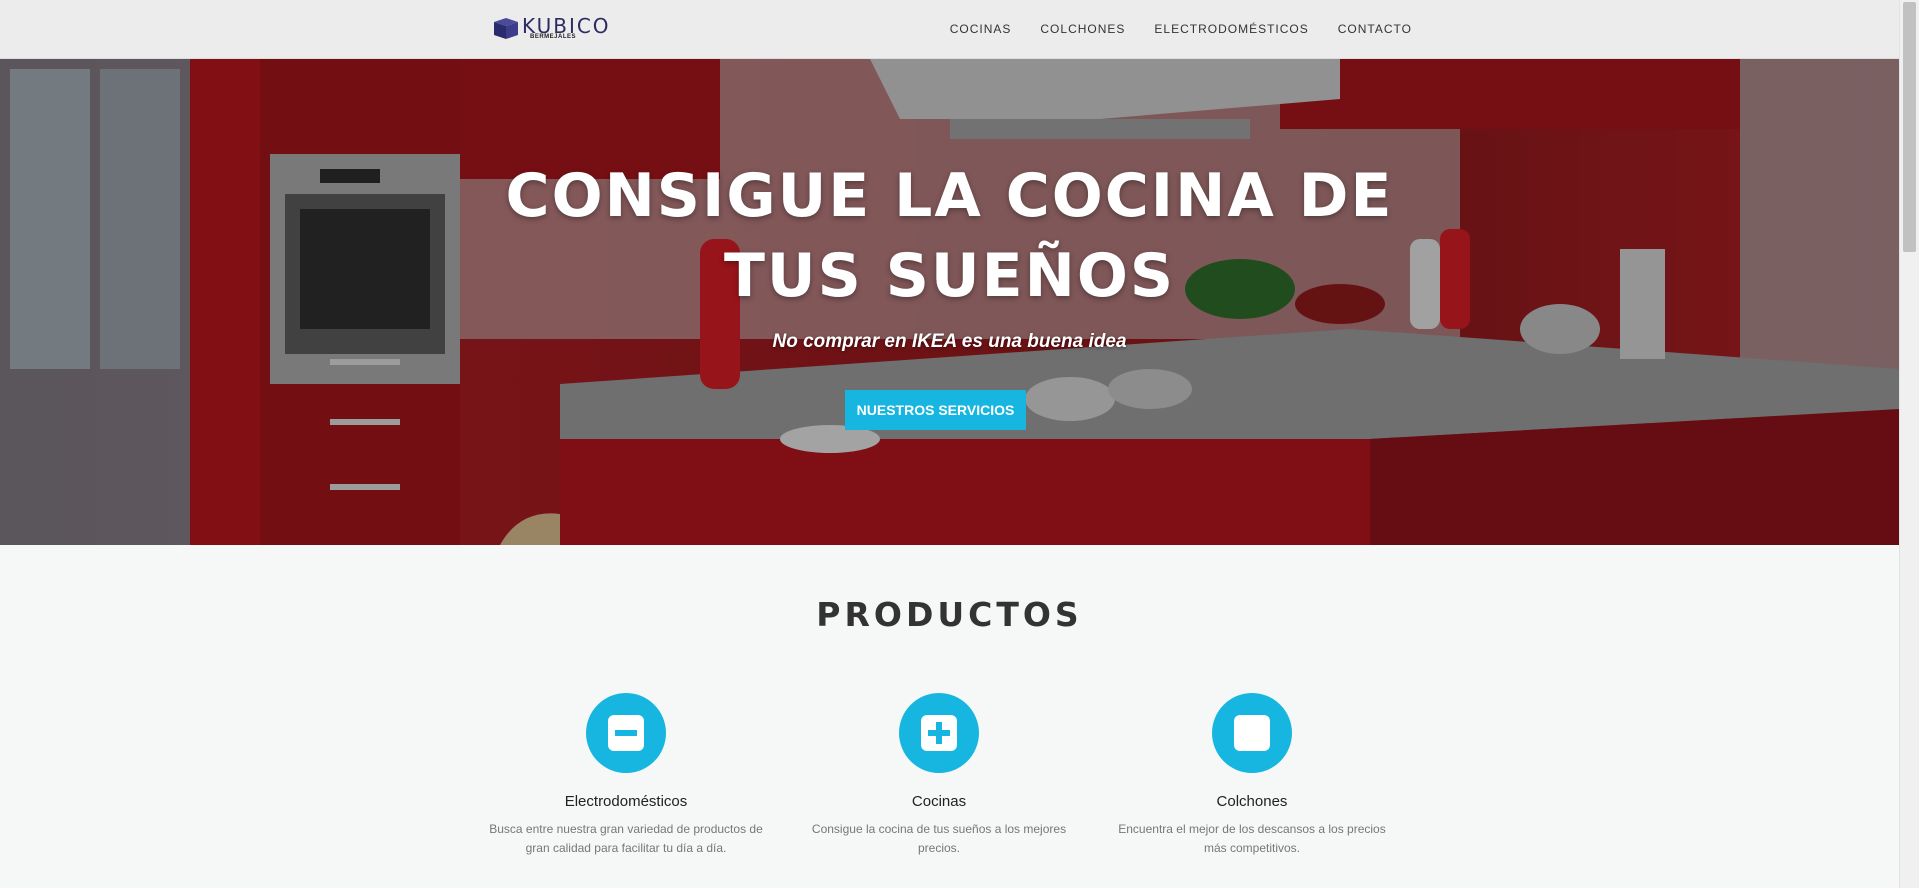 Image resolution: width=1919 pixels, height=888 pixels. What do you see at coordinates (981, 29) in the screenshot?
I see `nav-link-cocinas: COCINAS` at bounding box center [981, 29].